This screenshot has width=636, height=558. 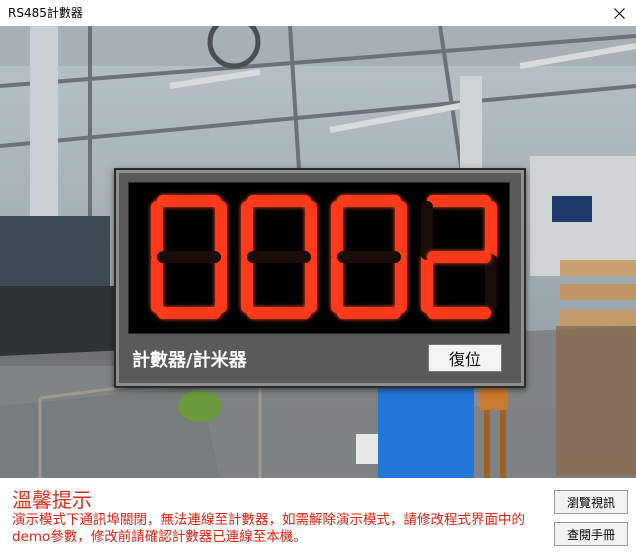 I want to click on view-manual-button: 查閱手冊, so click(x=591, y=534).